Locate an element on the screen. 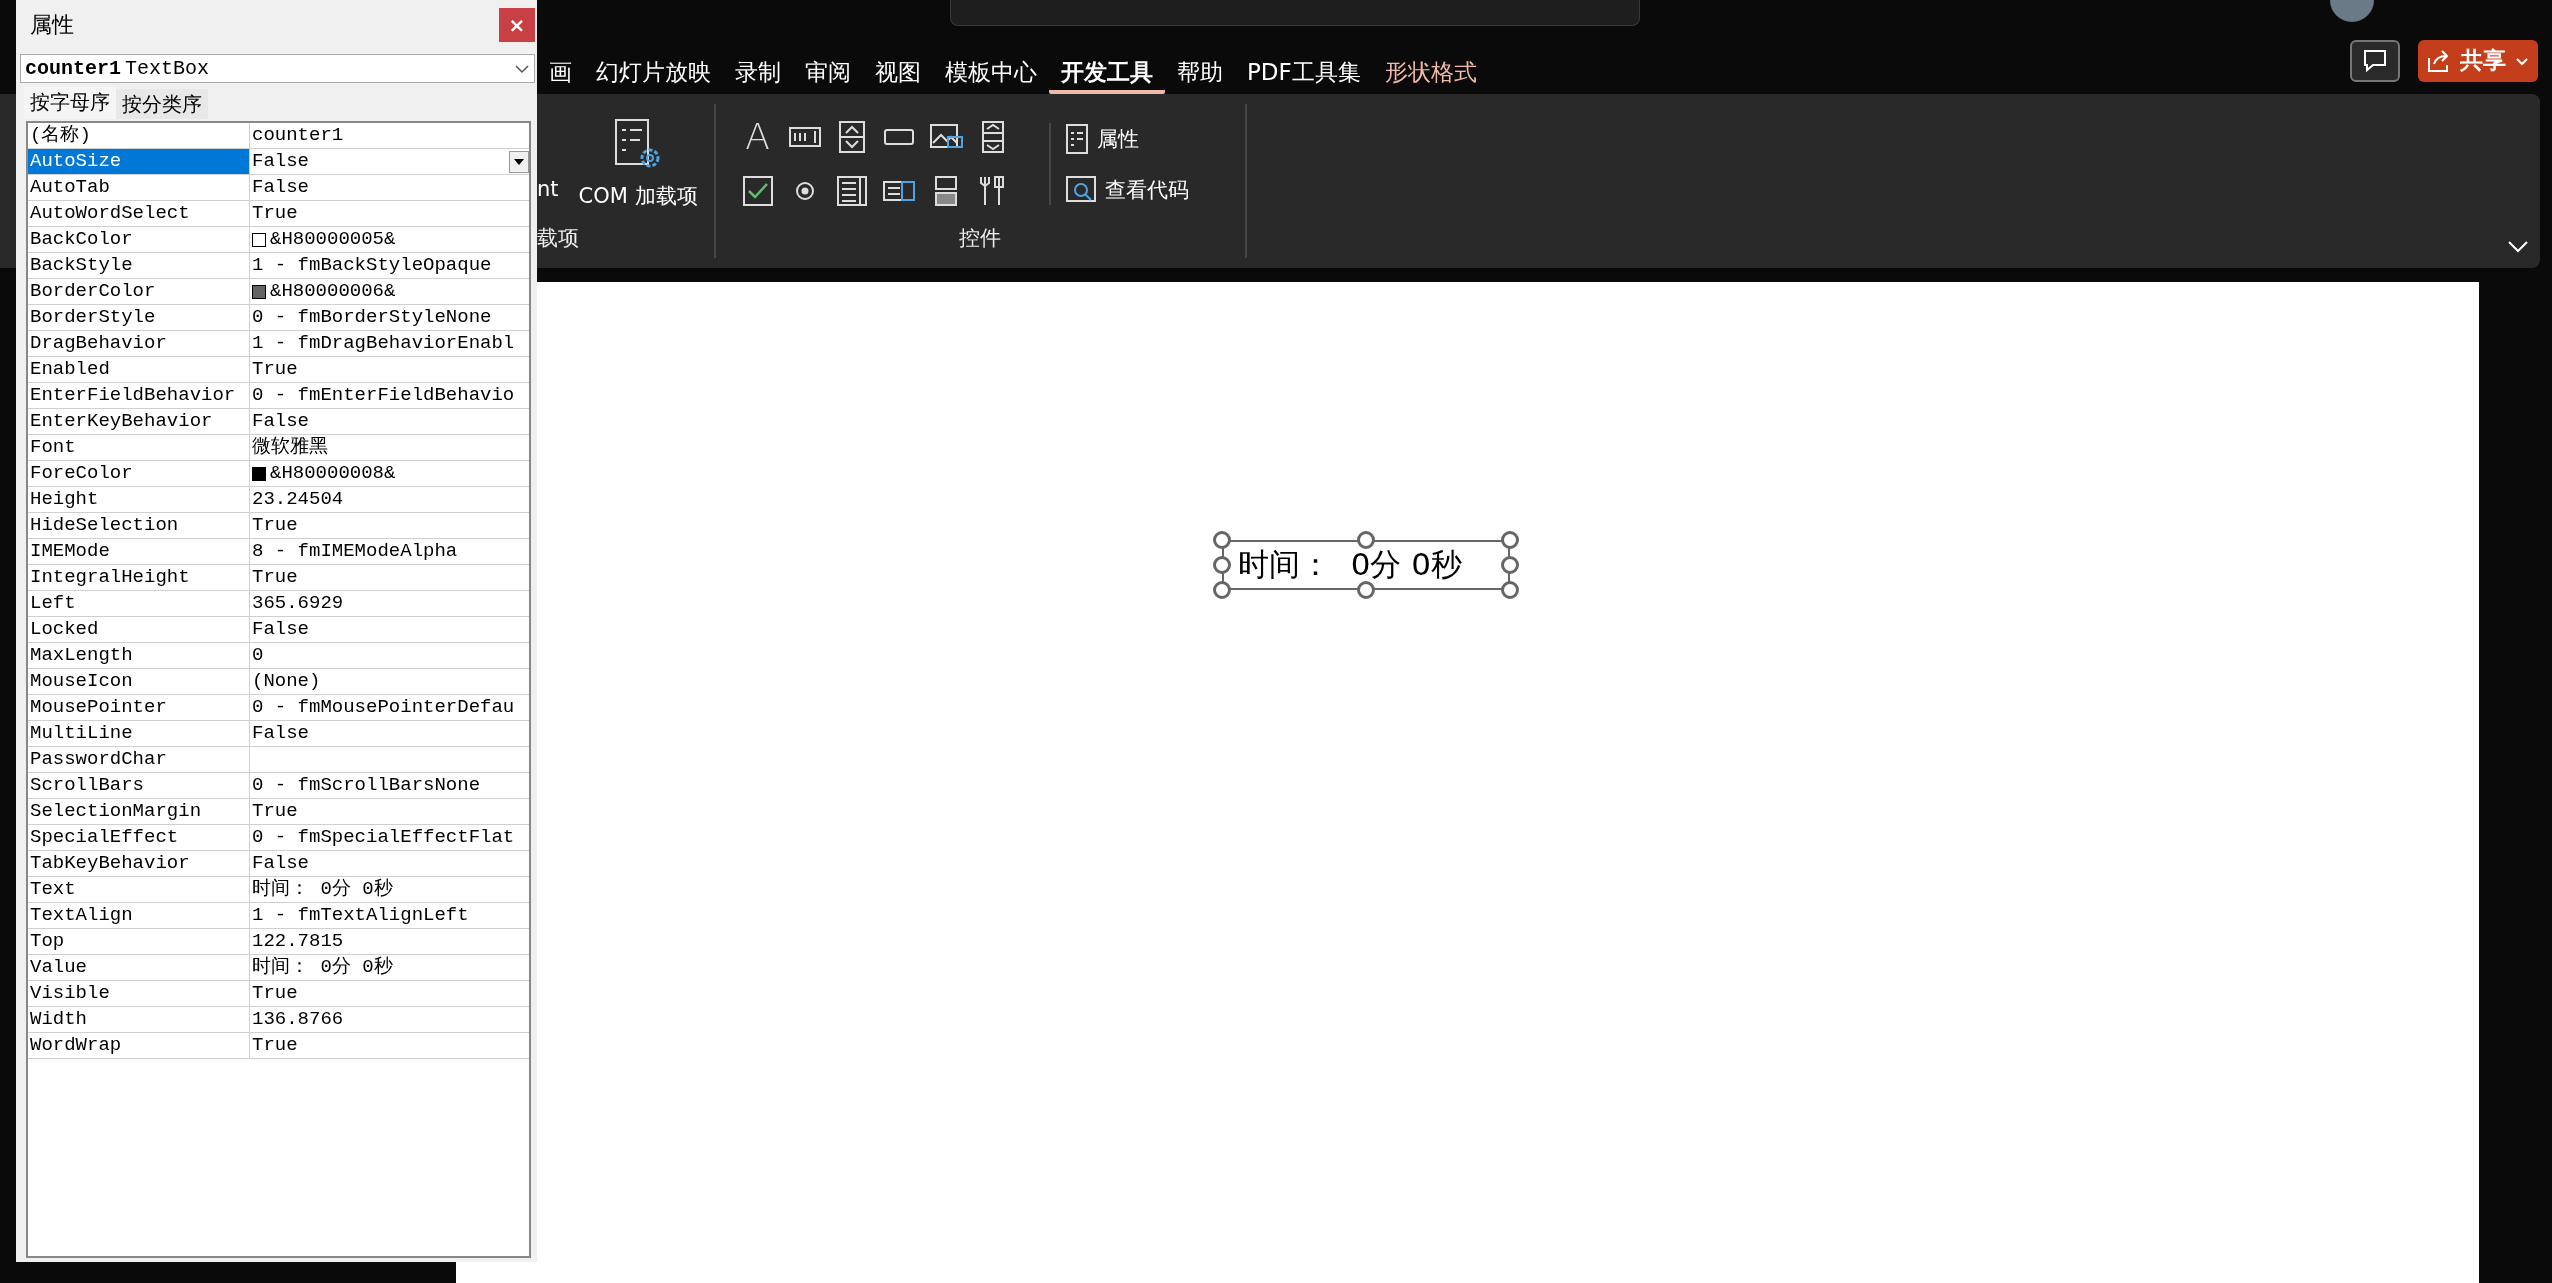 This screenshot has height=1283, width=2552. list-icon is located at coordinates (1076, 139).